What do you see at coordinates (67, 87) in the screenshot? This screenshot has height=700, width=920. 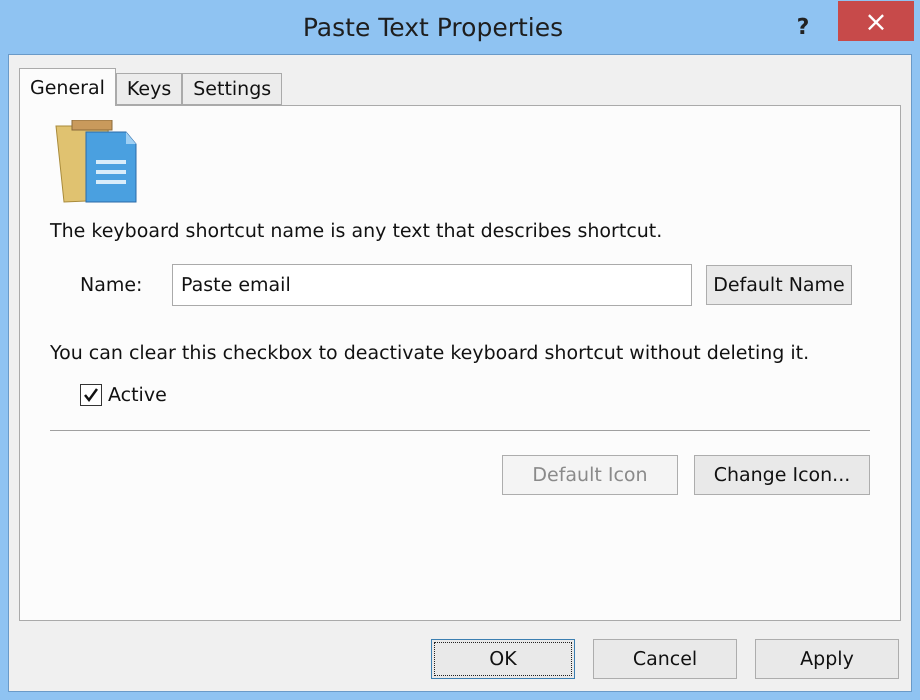 I see `tab: General` at bounding box center [67, 87].